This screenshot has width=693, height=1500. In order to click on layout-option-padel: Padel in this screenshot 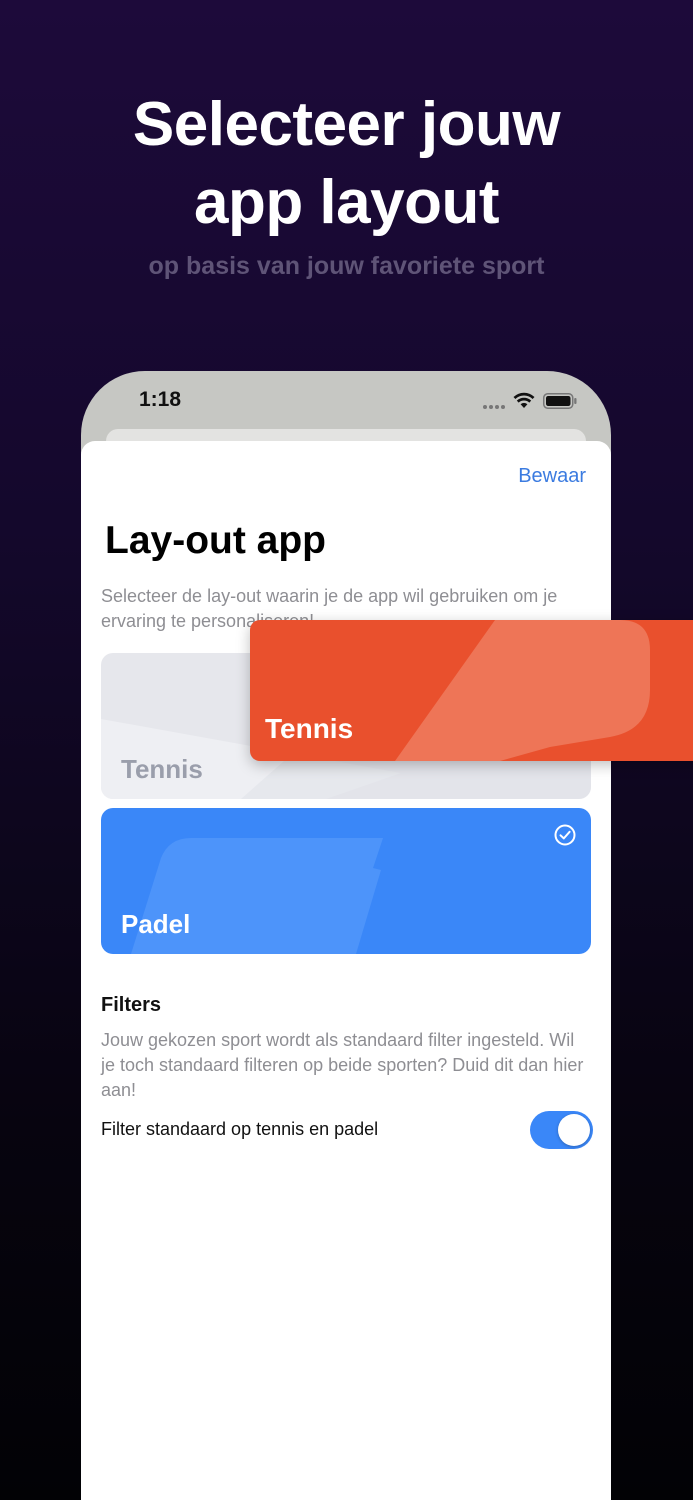, I will do `click(346, 881)`.